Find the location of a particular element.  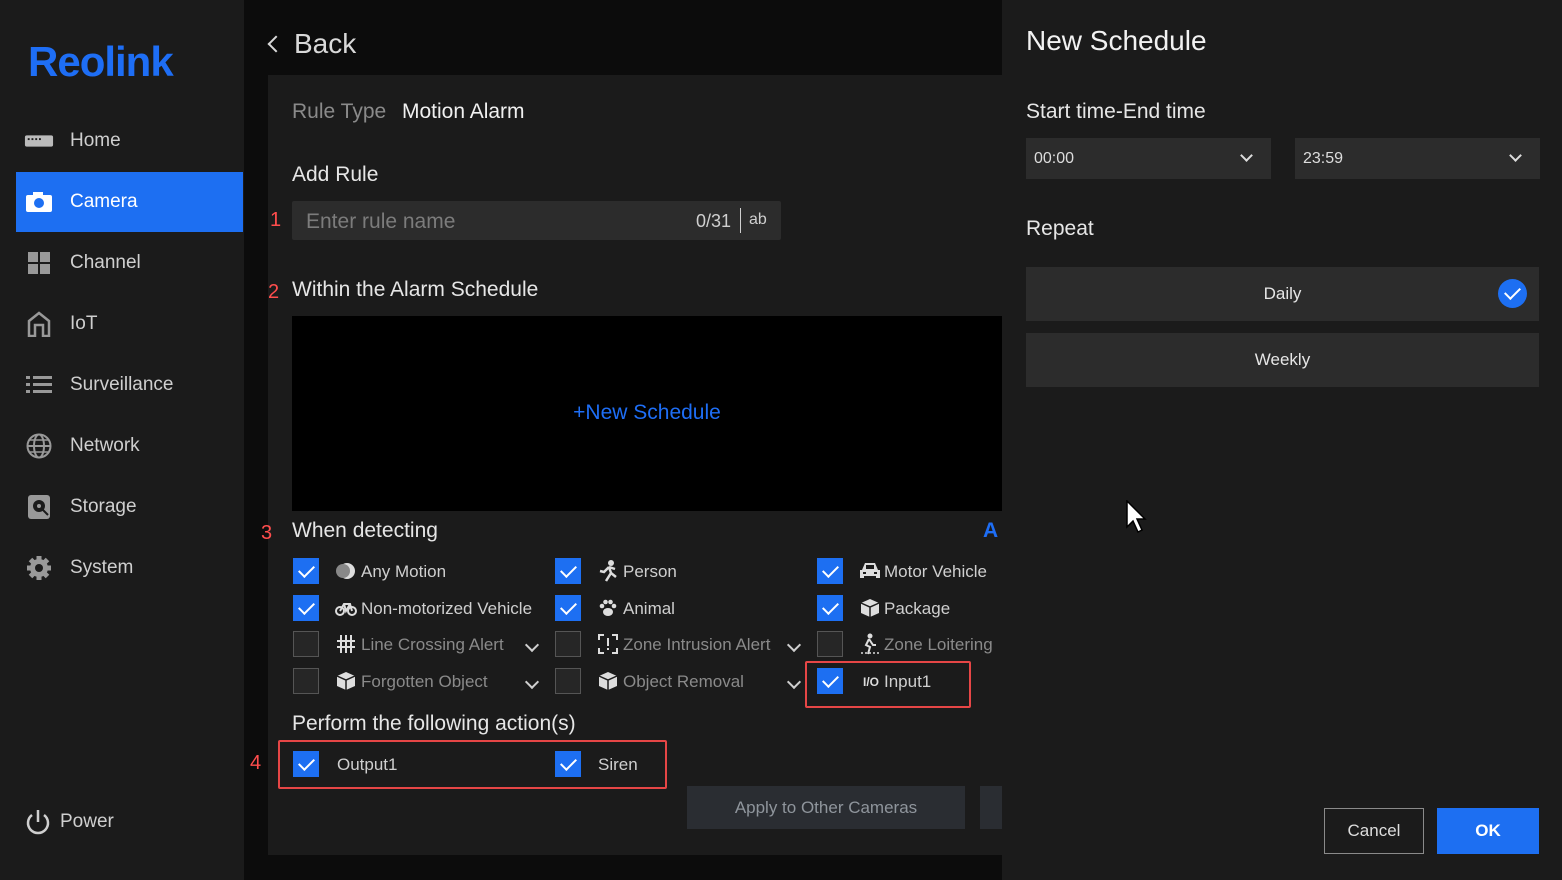

output1-checkbox is located at coordinates (306, 764).